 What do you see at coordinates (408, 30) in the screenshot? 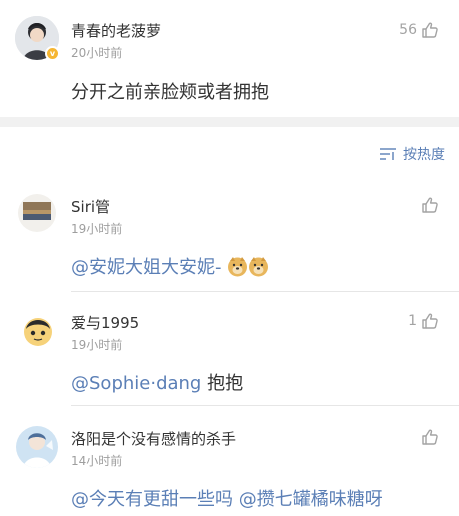
I see `like-count: 56` at bounding box center [408, 30].